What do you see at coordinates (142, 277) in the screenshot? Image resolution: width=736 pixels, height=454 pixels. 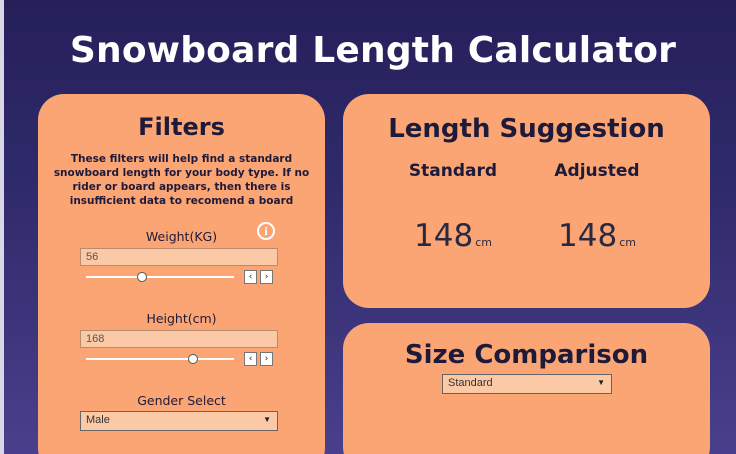 I see `weight-slider-thumb` at bounding box center [142, 277].